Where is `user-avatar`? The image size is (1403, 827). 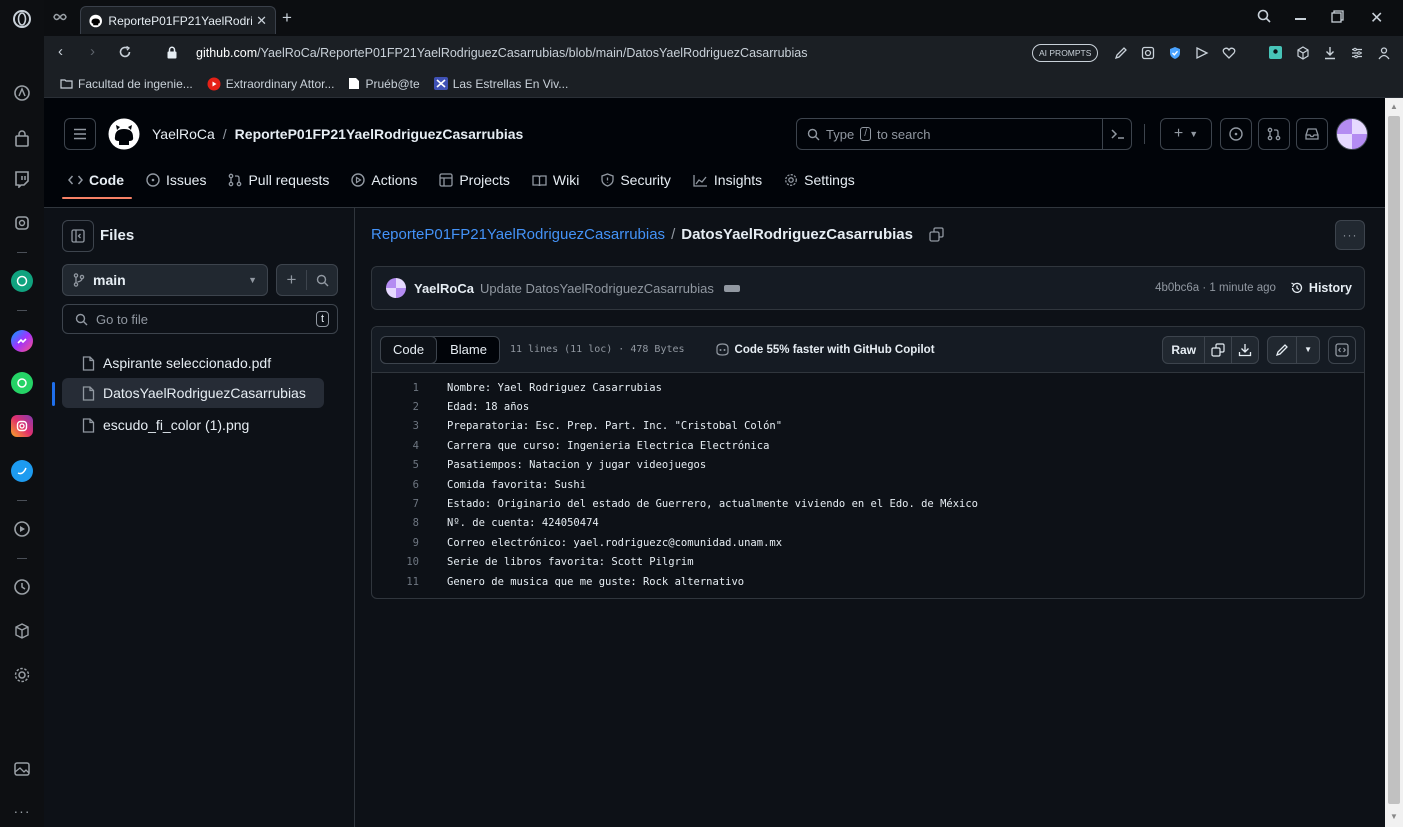
user-avatar is located at coordinates (1352, 134).